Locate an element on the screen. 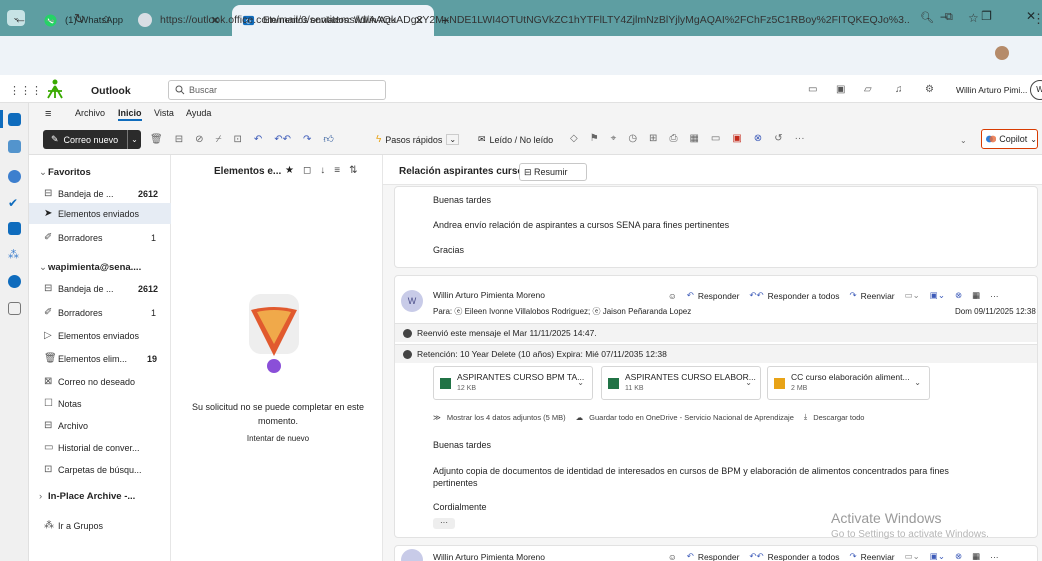 This screenshot has height=561, width=1042. new-mail-button: ✎ Correo nuevo ⌄ is located at coordinates (92, 139).